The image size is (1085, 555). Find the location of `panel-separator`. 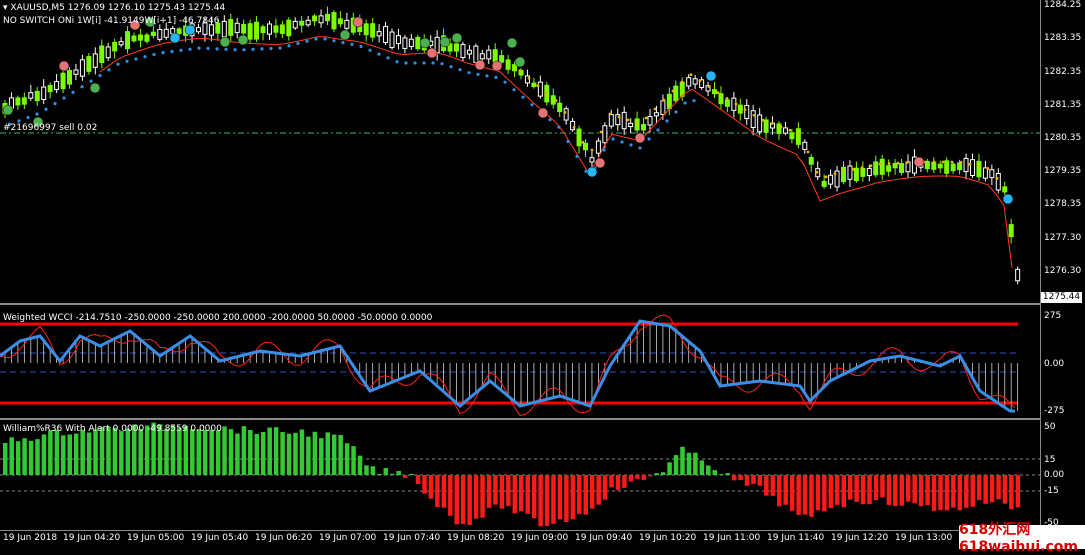

panel-separator is located at coordinates (520, 304).